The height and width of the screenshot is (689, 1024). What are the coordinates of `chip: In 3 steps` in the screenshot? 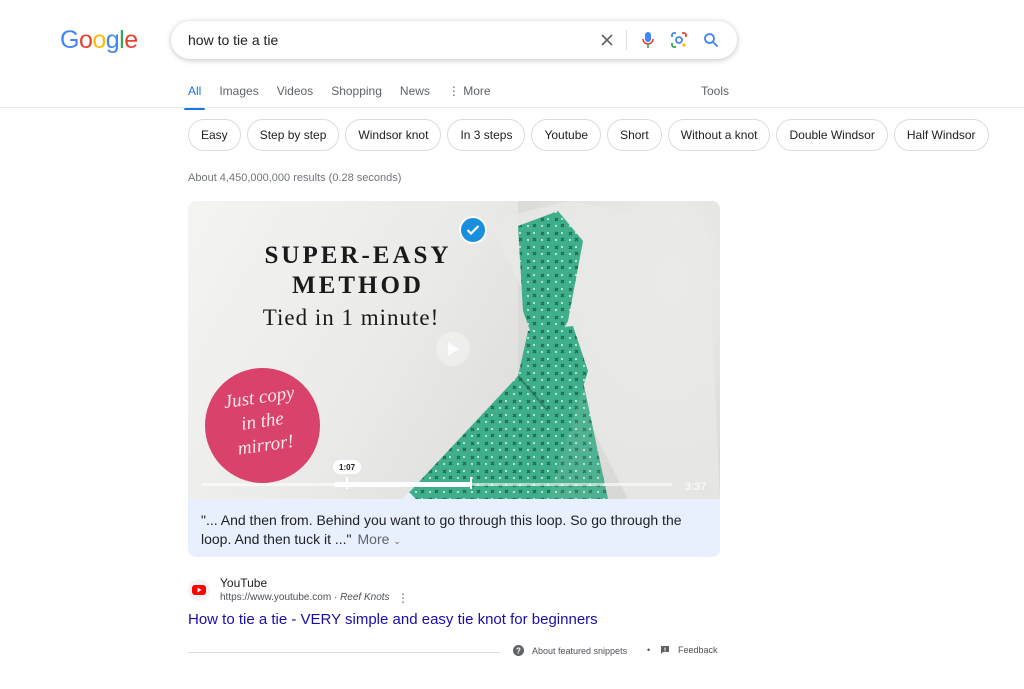 It's located at (486, 135).